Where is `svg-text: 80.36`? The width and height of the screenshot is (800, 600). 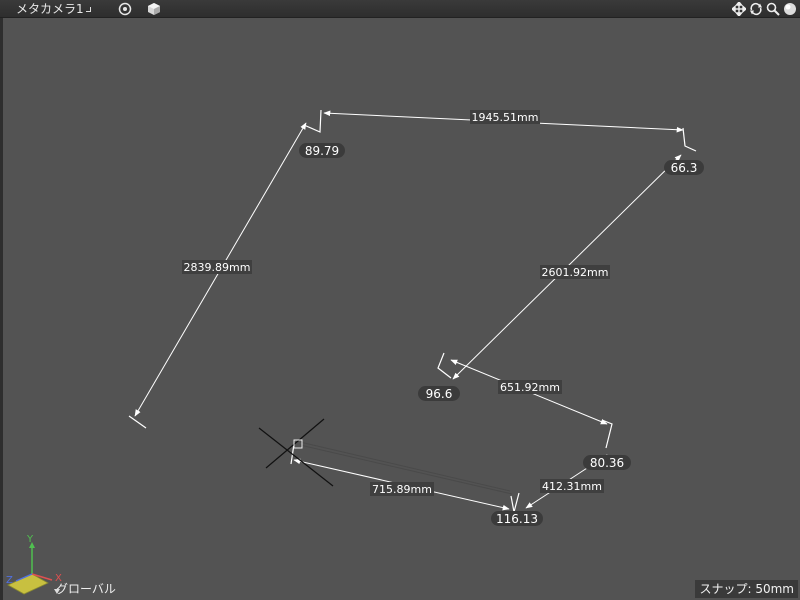
svg-text: 80.36 is located at coordinates (607, 463).